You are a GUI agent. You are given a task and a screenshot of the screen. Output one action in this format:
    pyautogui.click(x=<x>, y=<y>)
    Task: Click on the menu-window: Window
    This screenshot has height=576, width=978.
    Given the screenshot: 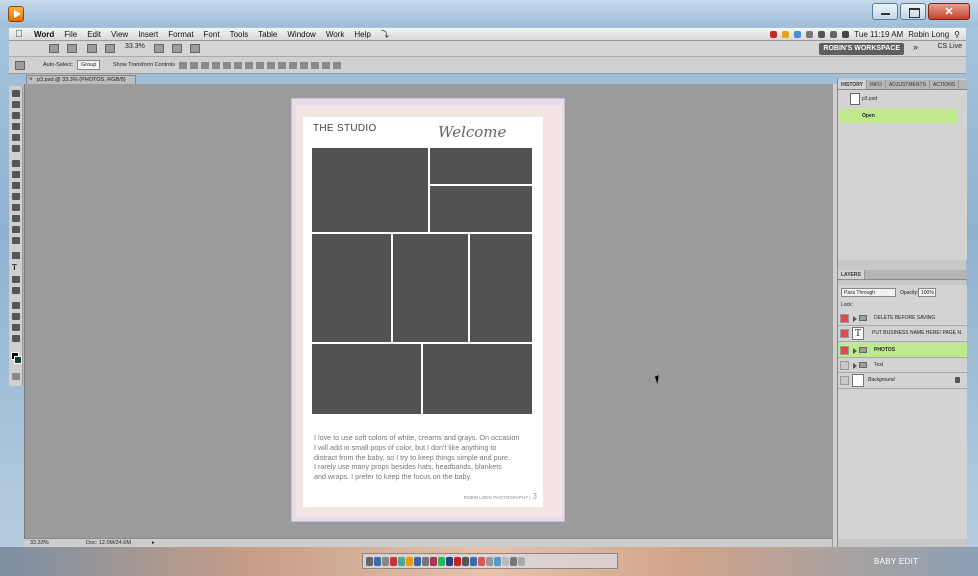 What is the action you would take?
    pyautogui.click(x=301, y=34)
    